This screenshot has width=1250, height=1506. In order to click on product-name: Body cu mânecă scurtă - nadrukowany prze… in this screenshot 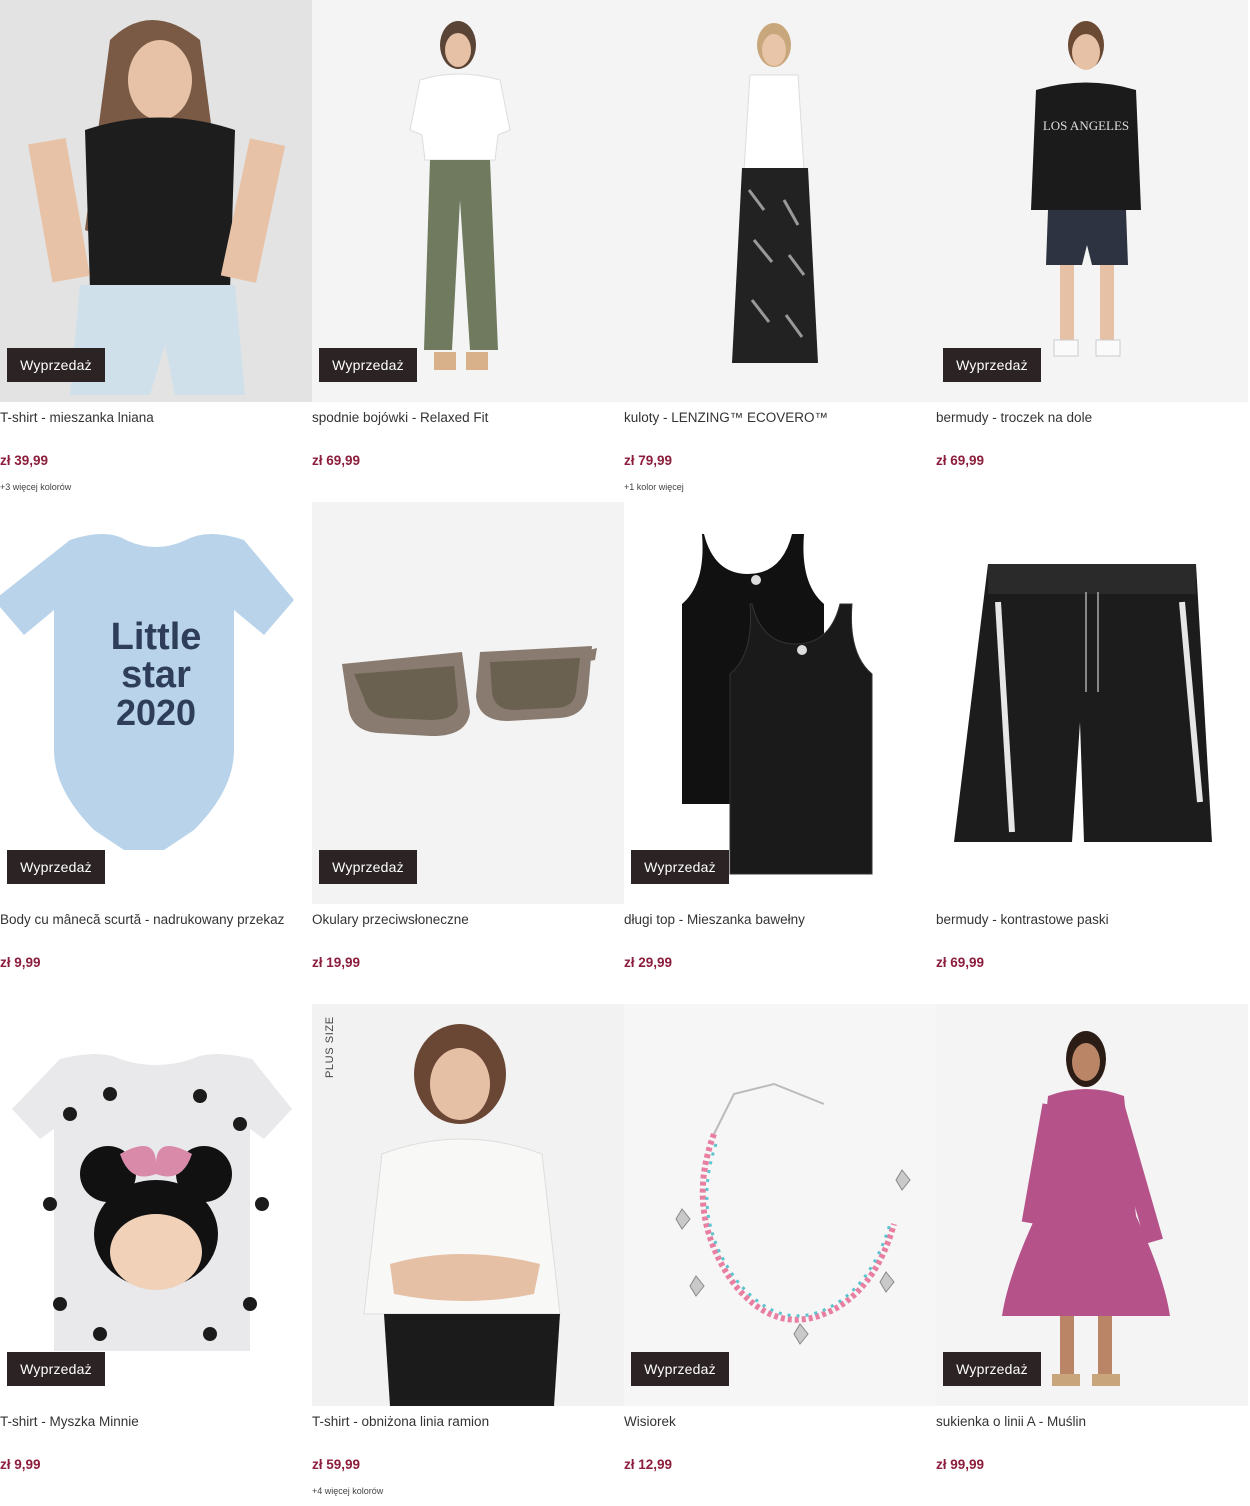, I will do `click(142, 919)`.